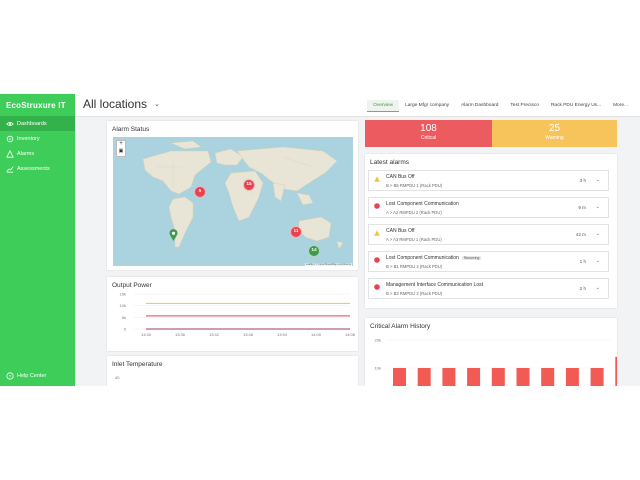 The width and height of the screenshot is (640, 480). I want to click on help-center-label: Help Center, so click(32, 376).